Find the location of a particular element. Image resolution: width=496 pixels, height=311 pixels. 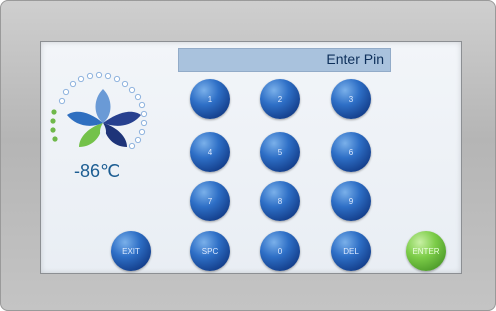

exit-button: EXIT is located at coordinates (131, 251).